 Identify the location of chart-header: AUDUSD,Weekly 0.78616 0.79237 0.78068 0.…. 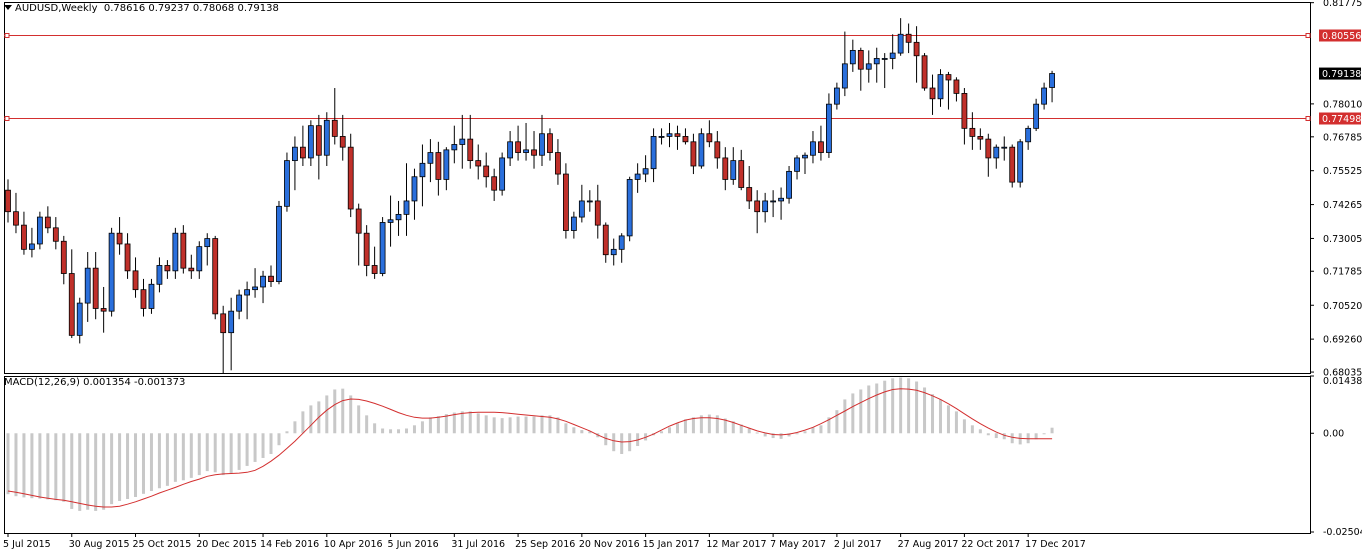
(141, 8).